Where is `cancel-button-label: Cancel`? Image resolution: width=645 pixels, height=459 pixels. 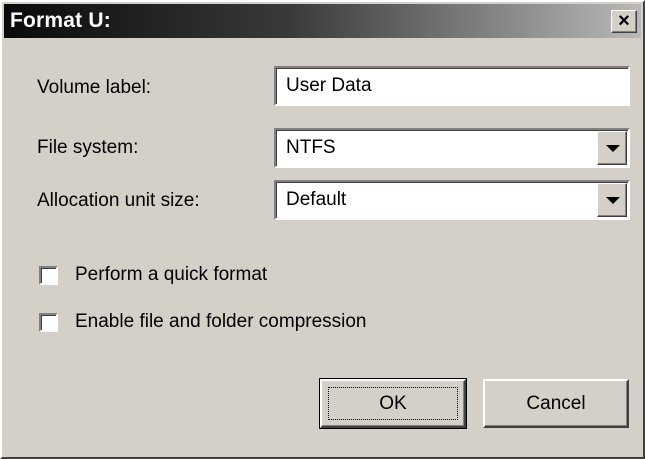
cancel-button-label: Cancel is located at coordinates (556, 403).